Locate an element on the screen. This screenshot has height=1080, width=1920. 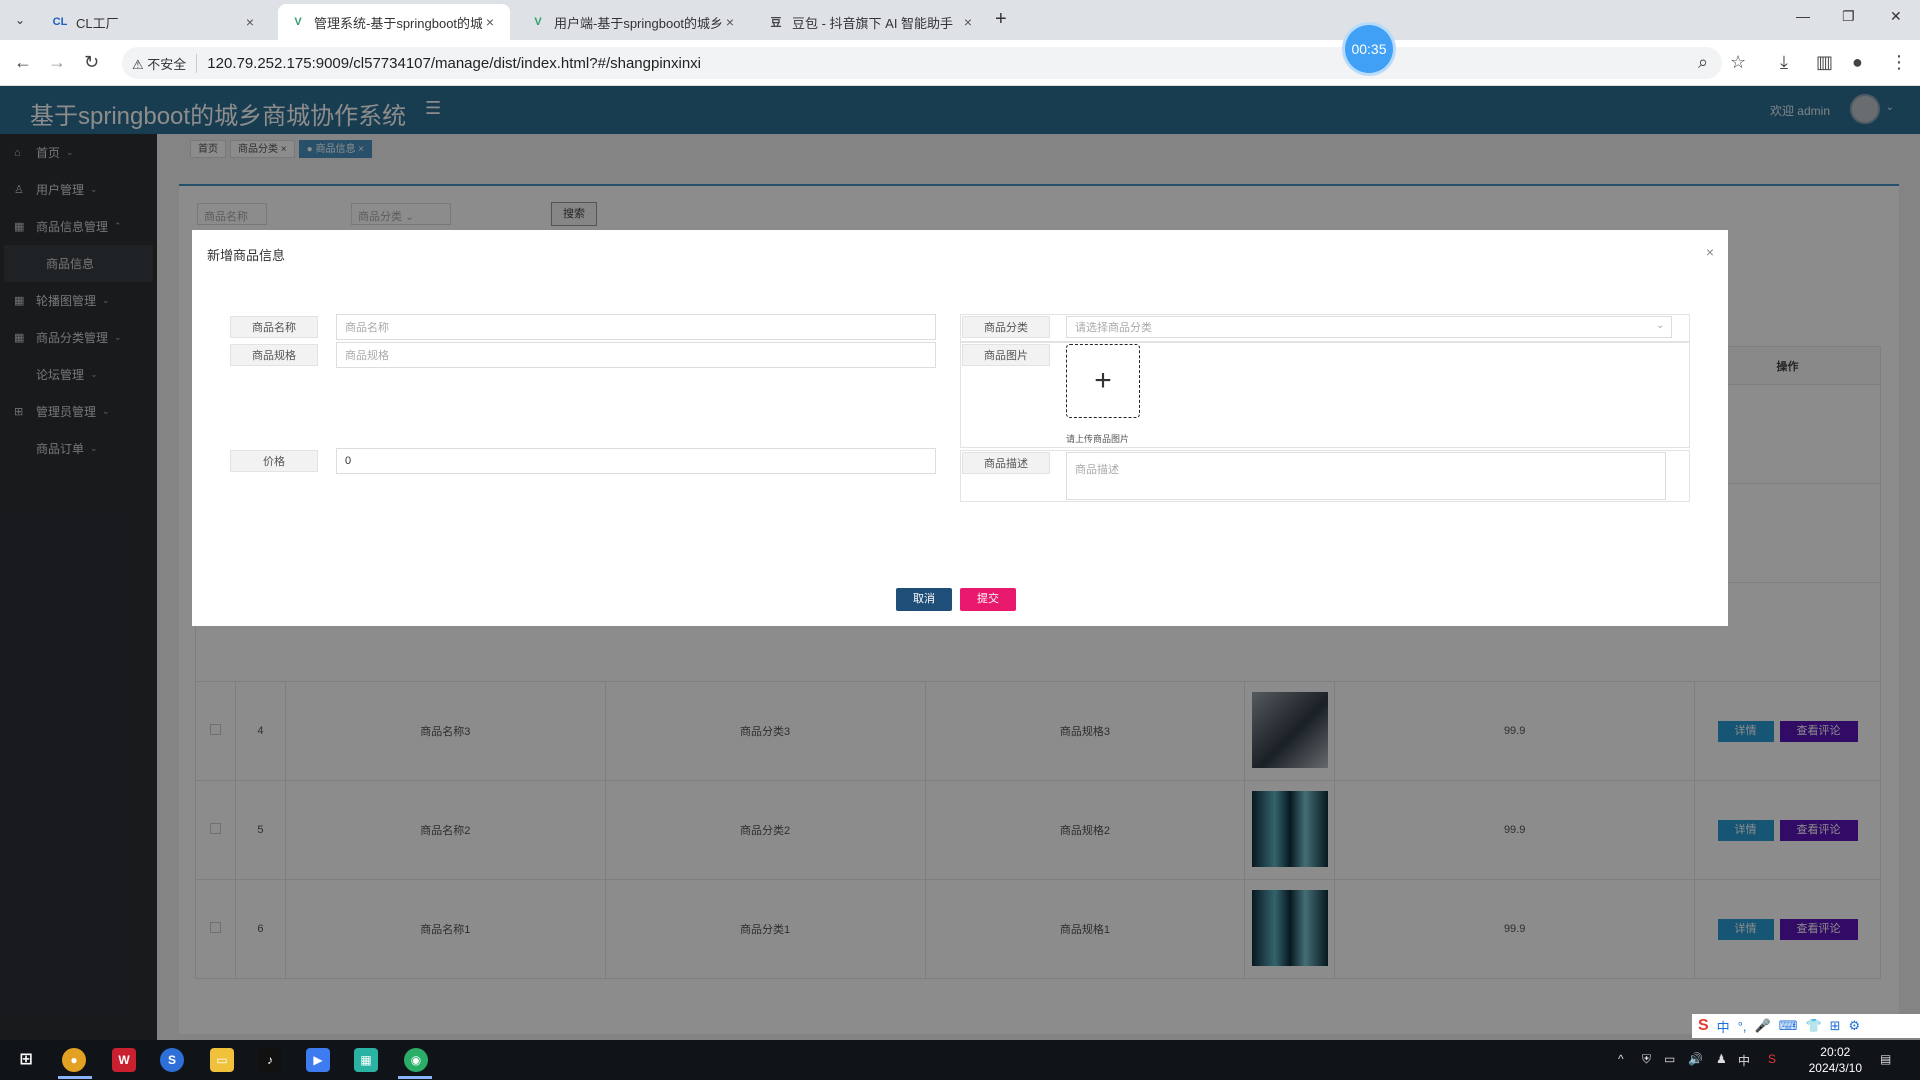
doubao-favicon-icon: 豆 is located at coordinates (776, 23).